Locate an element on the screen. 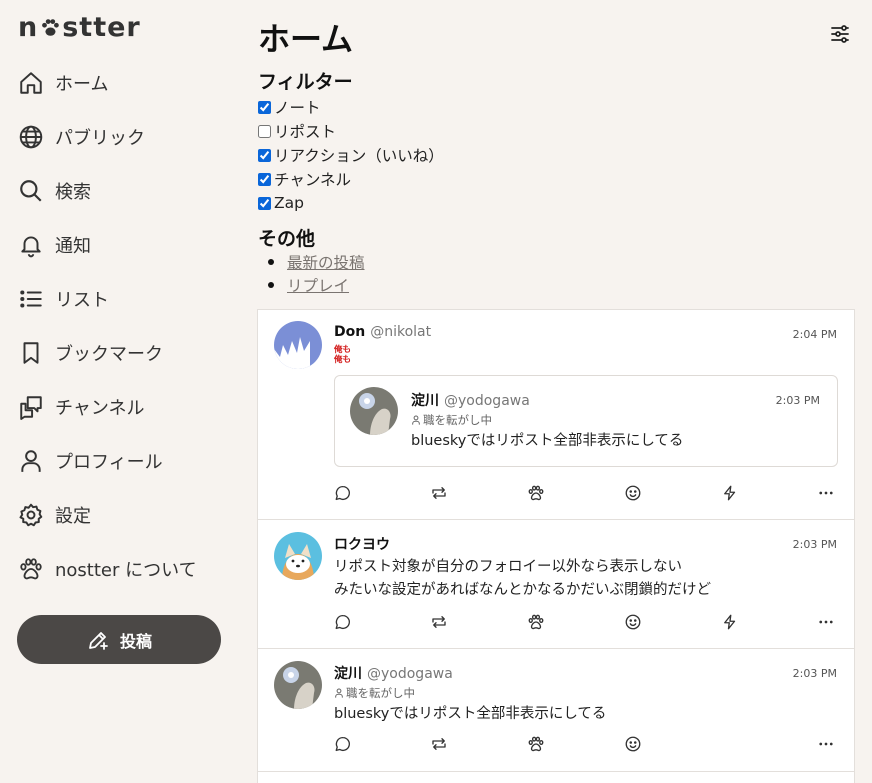 This screenshot has width=872, height=783. paw-logo-icon is located at coordinates (51, 27).